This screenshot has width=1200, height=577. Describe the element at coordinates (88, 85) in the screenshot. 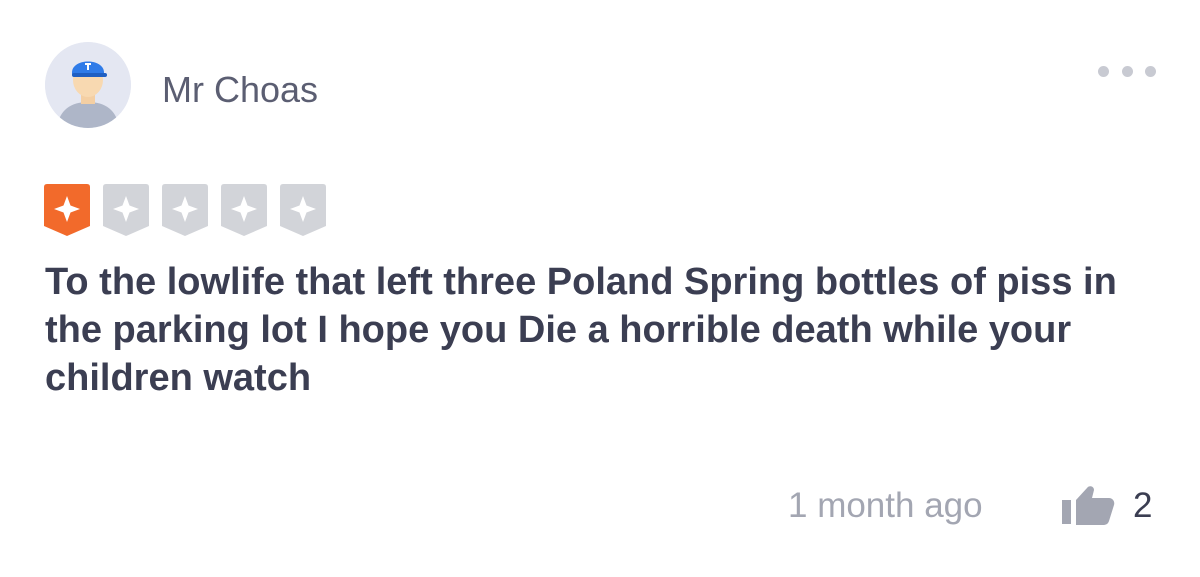

I see `user-avatar-icon` at that location.